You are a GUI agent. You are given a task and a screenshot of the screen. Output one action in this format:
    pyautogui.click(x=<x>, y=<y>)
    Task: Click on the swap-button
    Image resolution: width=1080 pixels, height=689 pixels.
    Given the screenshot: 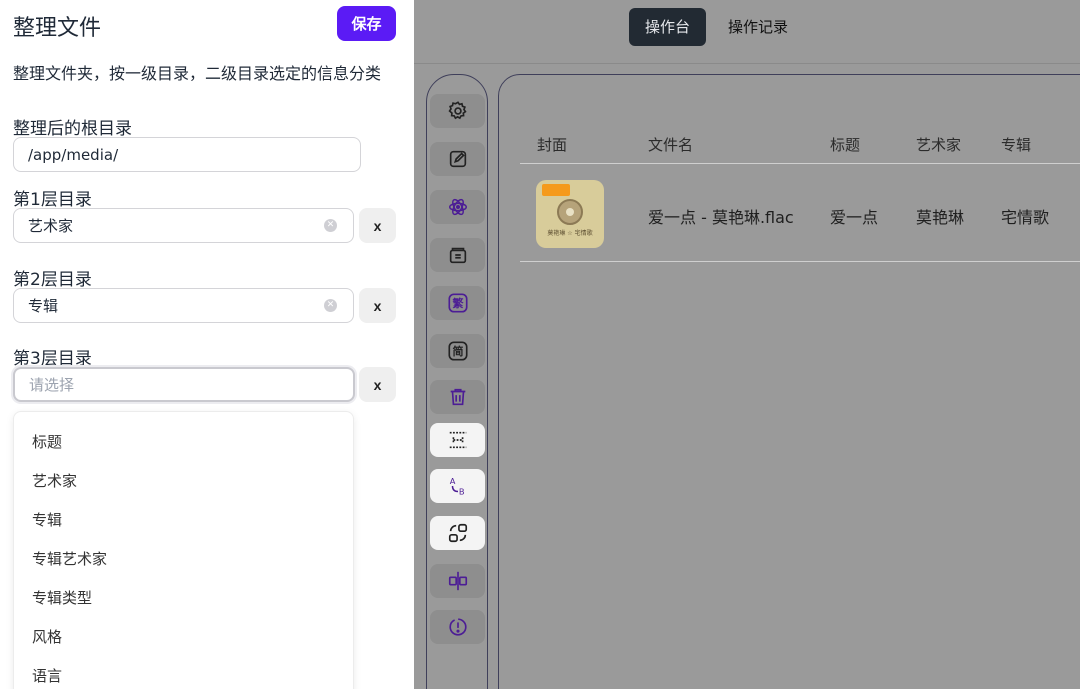 What is the action you would take?
    pyautogui.click(x=457, y=533)
    